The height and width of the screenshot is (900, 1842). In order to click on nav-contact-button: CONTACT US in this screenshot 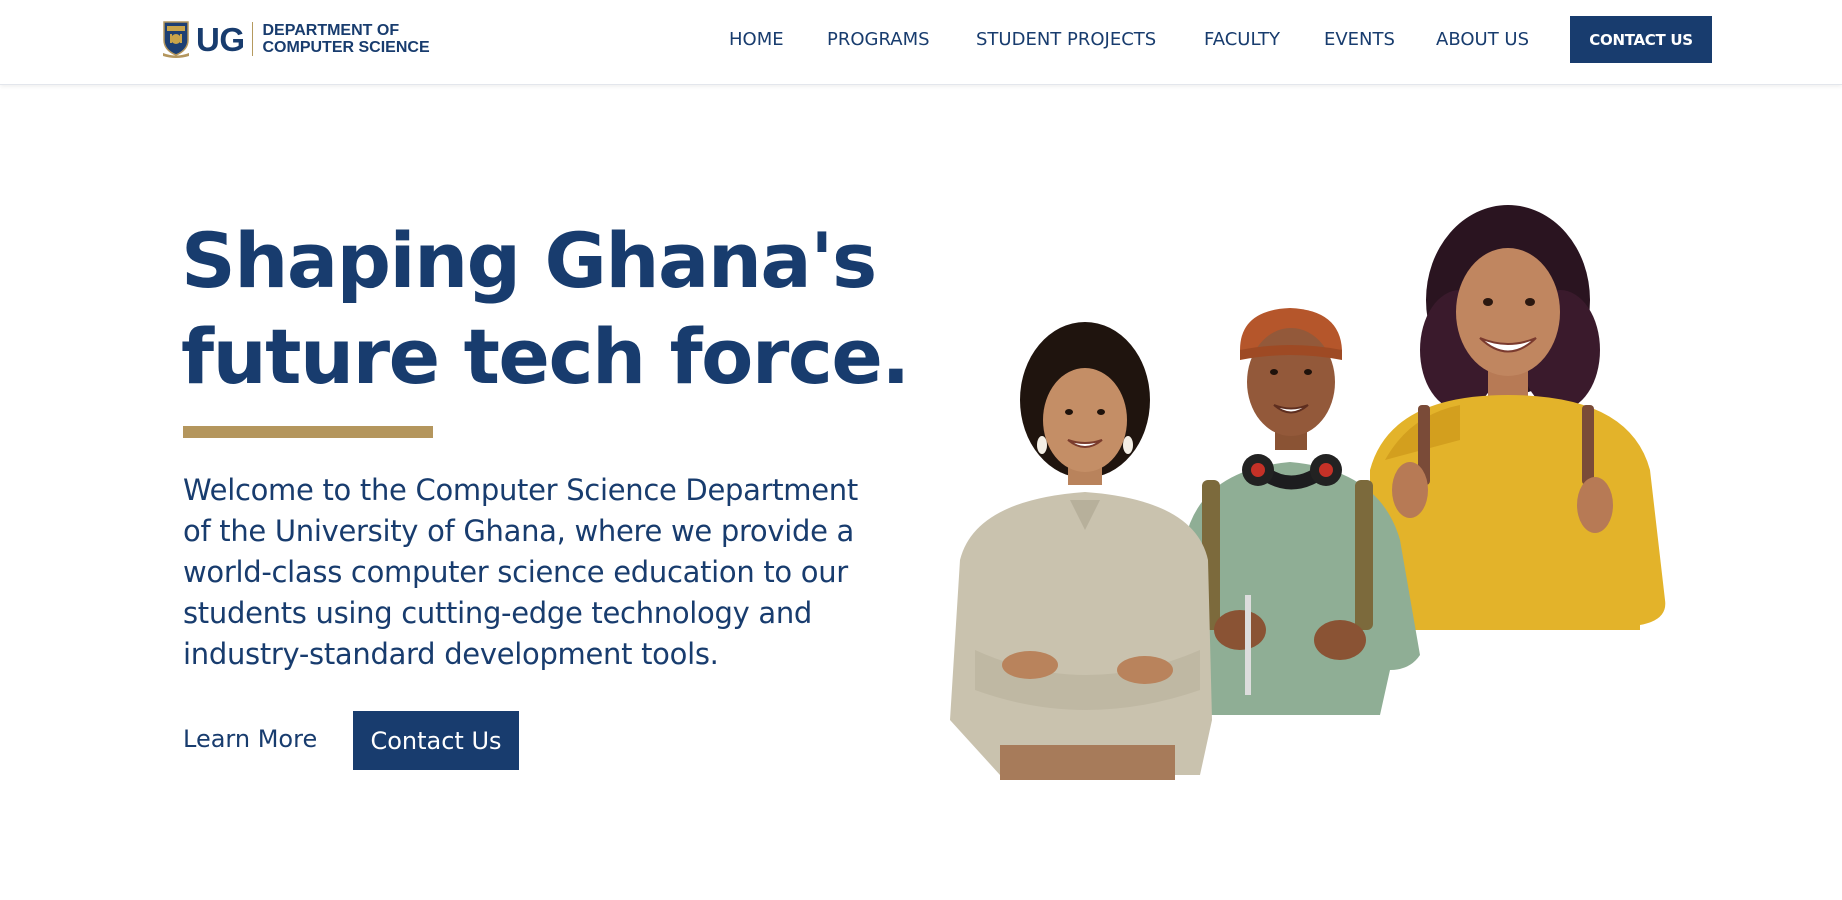, I will do `click(1641, 39)`.